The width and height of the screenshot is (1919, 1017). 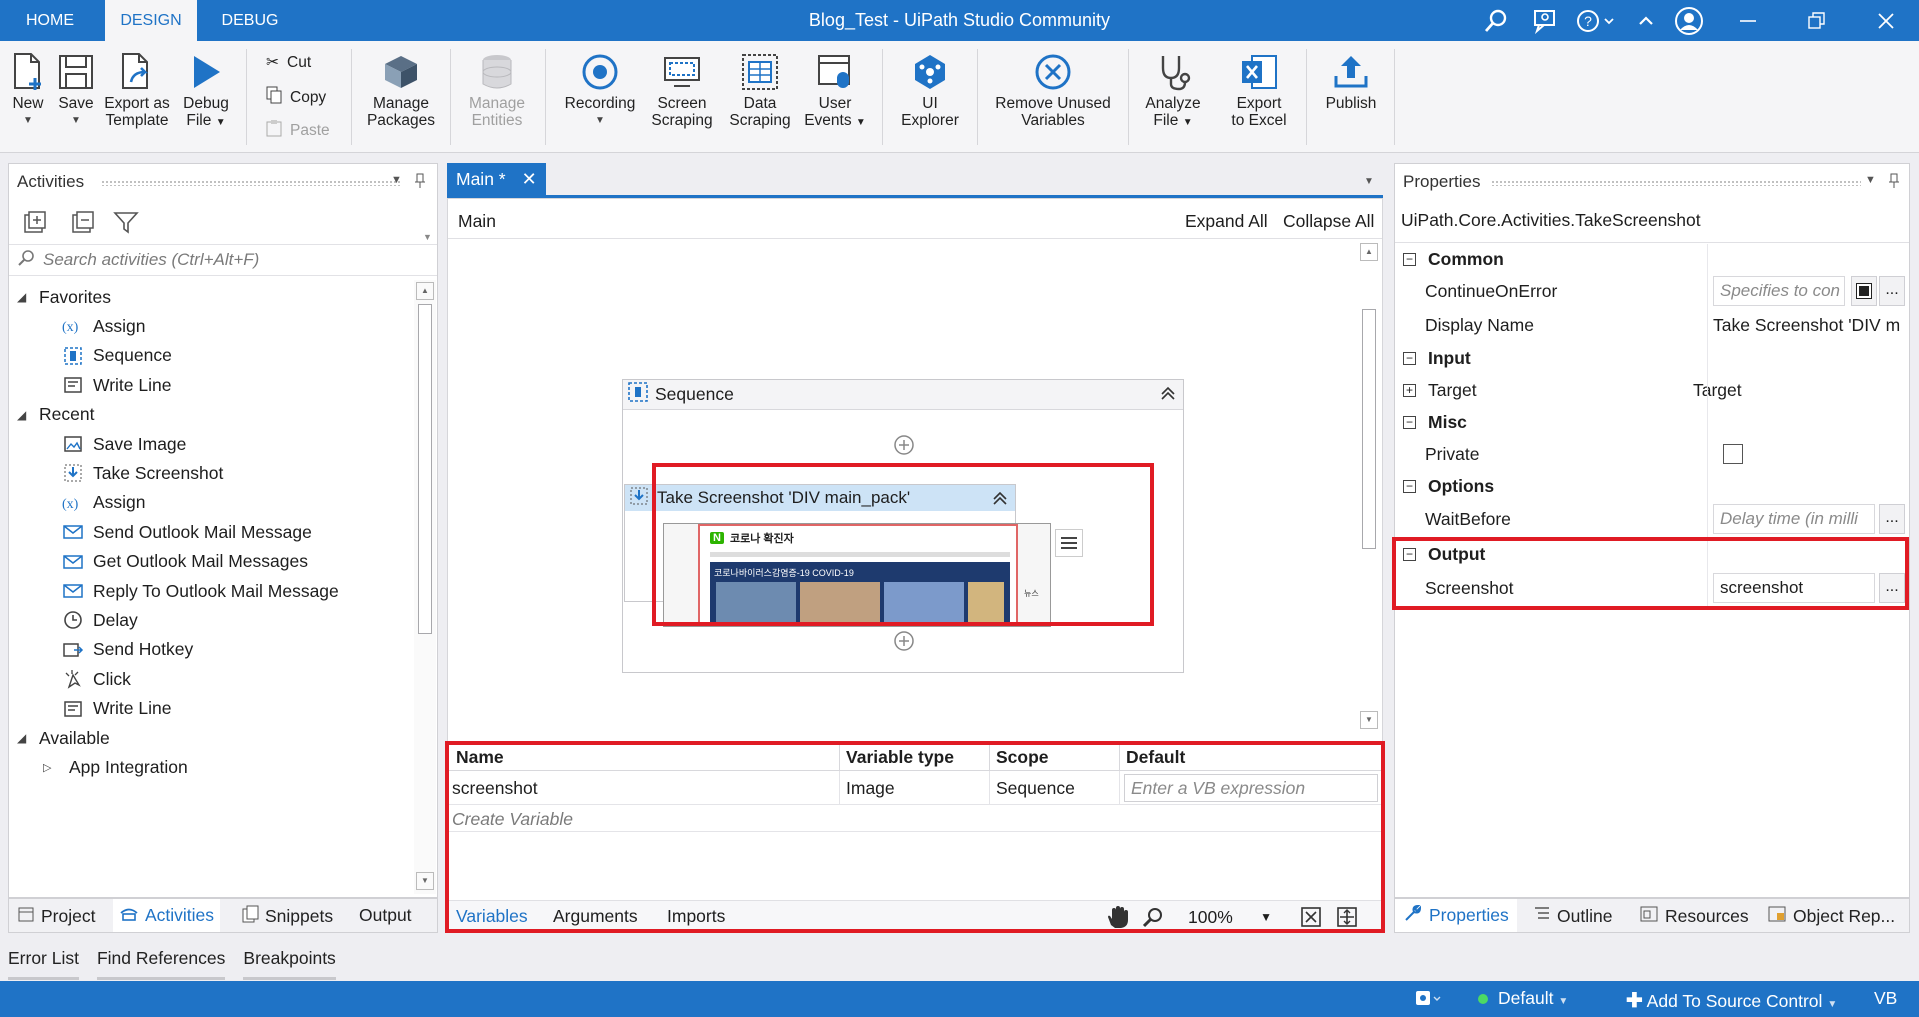 I want to click on collapse-input-icon: −, so click(x=1409, y=358).